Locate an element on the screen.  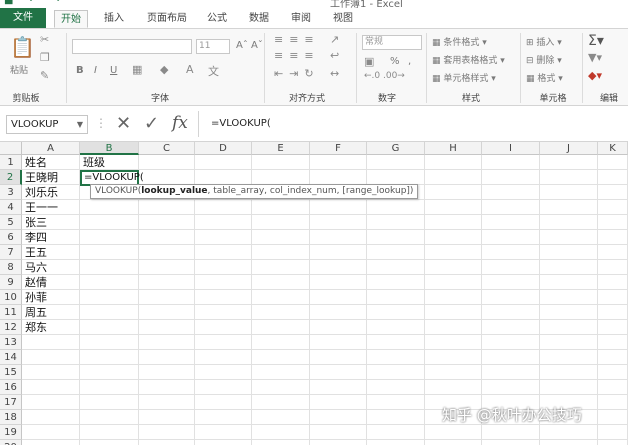
column-header-f: F is located at coordinates (338, 148).